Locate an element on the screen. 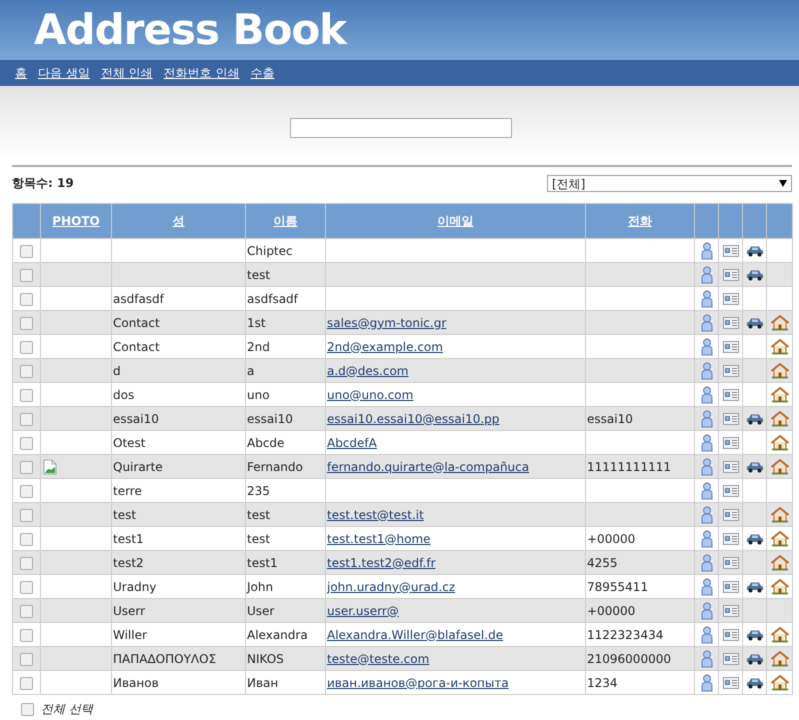 The width and height of the screenshot is (799, 720). search-field is located at coordinates (401, 128).